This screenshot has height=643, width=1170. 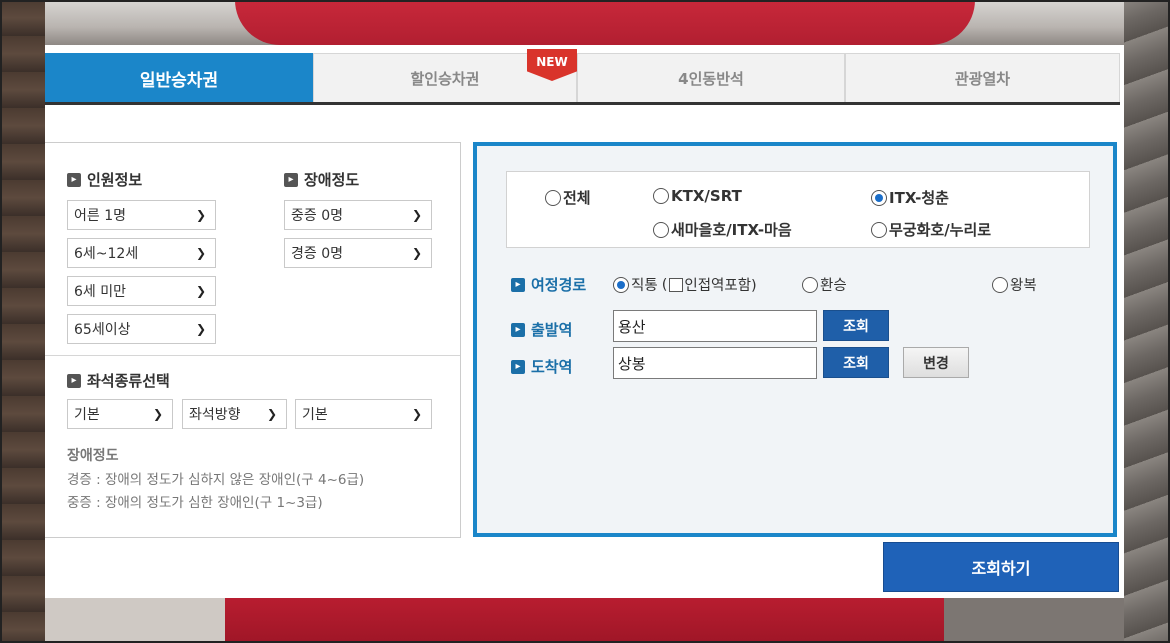 What do you see at coordinates (363, 414) in the screenshot?
I see `seat-option-select: 기본 ❯` at bounding box center [363, 414].